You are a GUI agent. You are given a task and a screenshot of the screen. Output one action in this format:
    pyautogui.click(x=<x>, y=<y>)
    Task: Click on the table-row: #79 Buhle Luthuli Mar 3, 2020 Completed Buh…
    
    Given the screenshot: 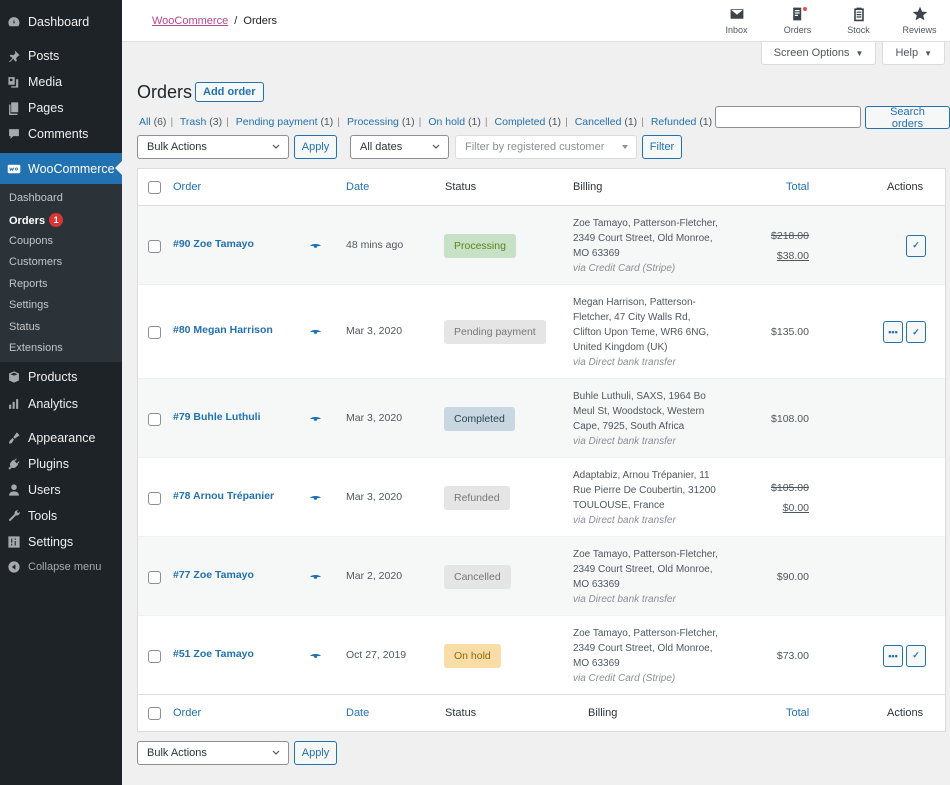 What is the action you would take?
    pyautogui.click(x=541, y=418)
    